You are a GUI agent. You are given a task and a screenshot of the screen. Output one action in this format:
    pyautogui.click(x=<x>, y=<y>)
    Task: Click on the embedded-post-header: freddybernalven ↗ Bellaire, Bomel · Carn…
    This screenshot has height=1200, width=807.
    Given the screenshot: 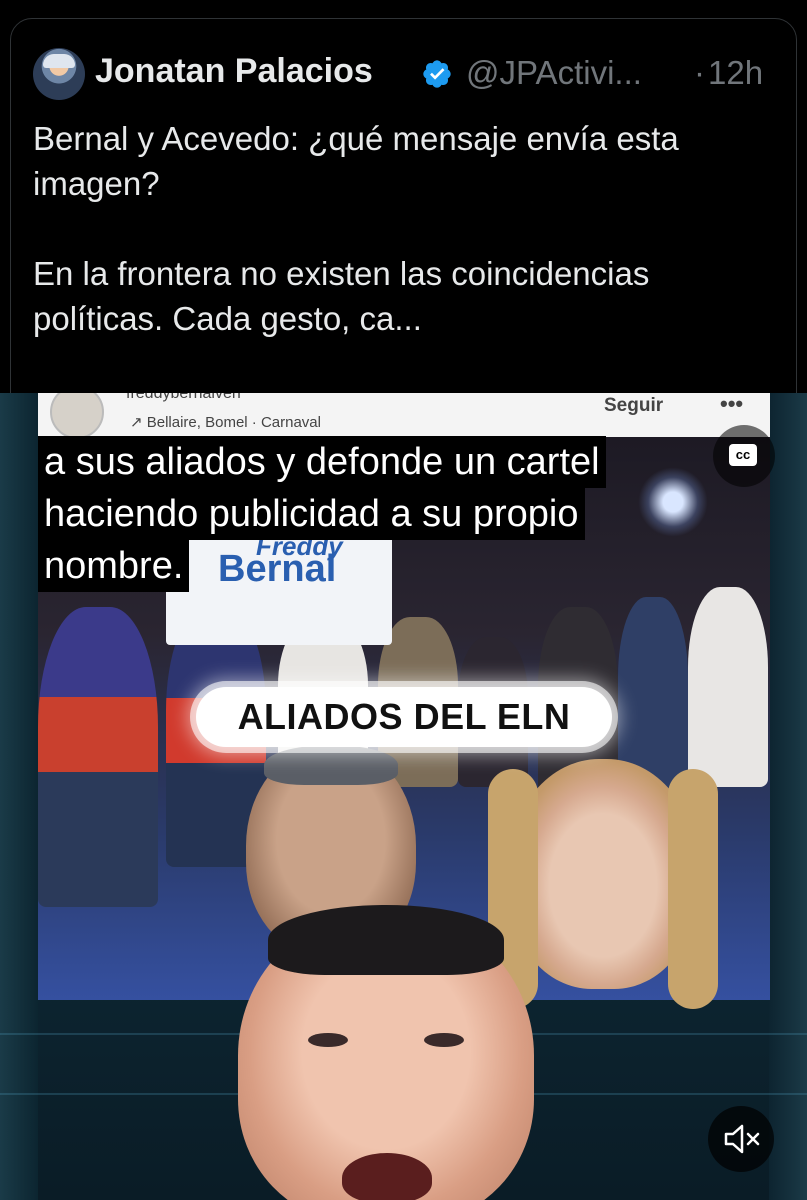 What is the action you would take?
    pyautogui.click(x=404, y=416)
    